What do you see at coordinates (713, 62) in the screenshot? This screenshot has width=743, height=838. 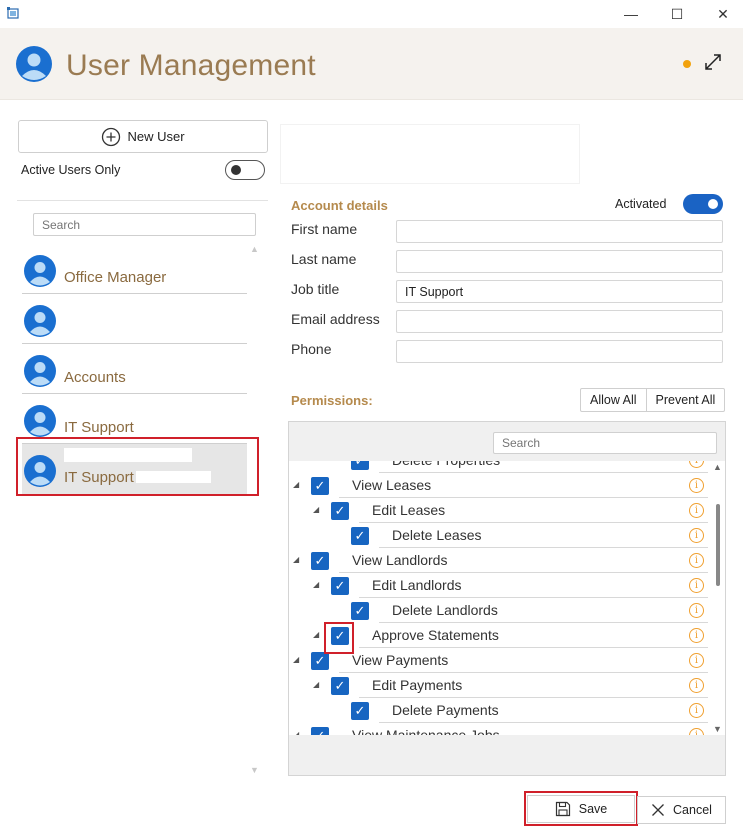 I see `expand-icon` at bounding box center [713, 62].